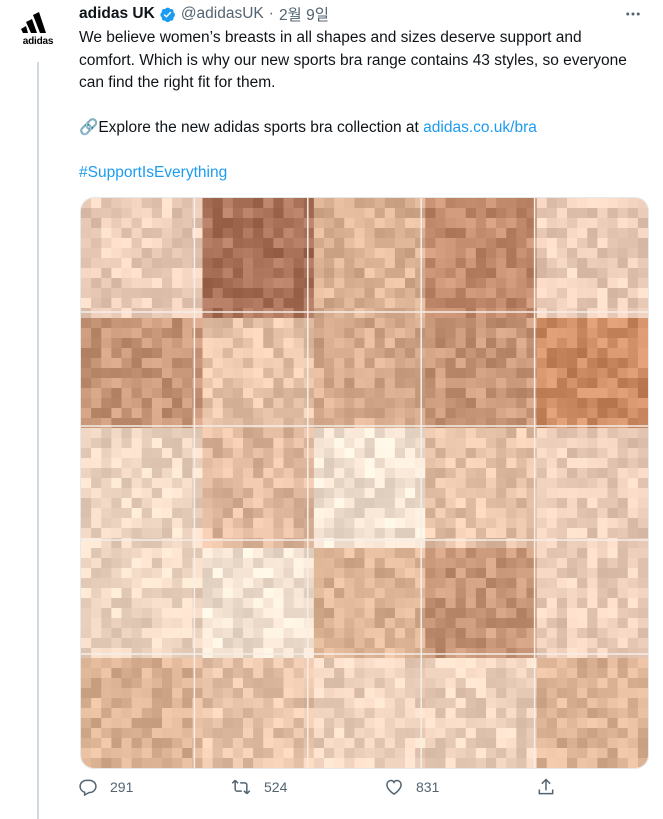 The width and height of the screenshot is (663, 819). Describe the element at coordinates (105, 787) in the screenshot. I see `reply-button: 291` at that location.